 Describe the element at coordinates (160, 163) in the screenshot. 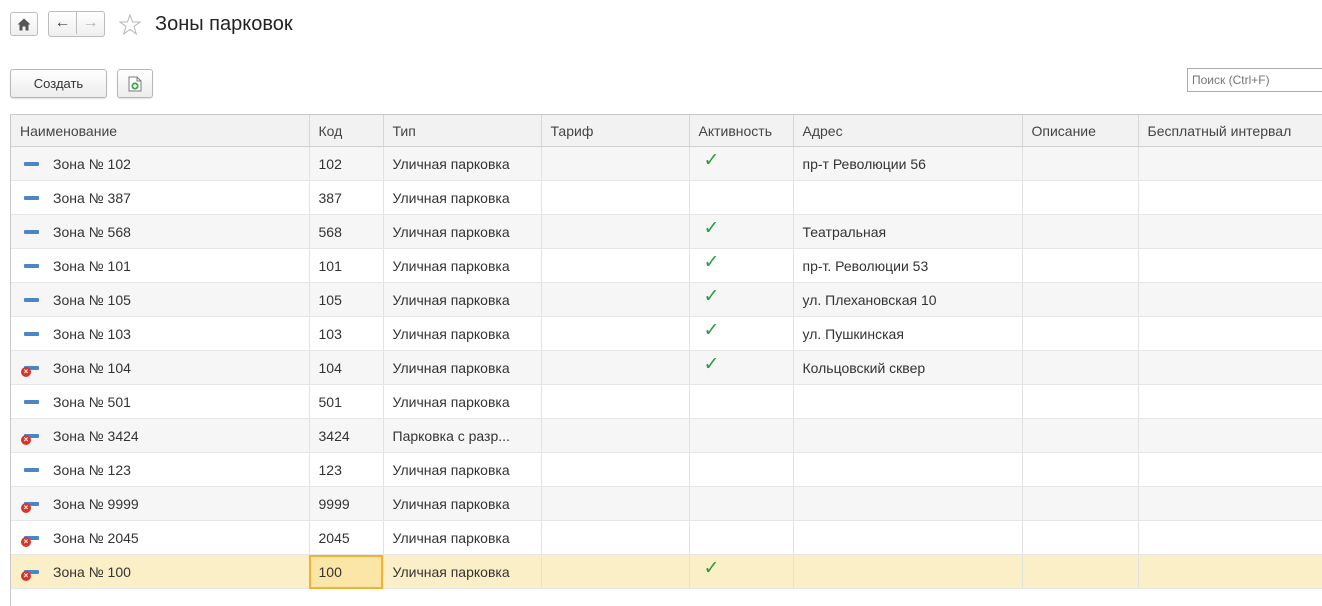

I see `cell-name: Зона № 102` at that location.